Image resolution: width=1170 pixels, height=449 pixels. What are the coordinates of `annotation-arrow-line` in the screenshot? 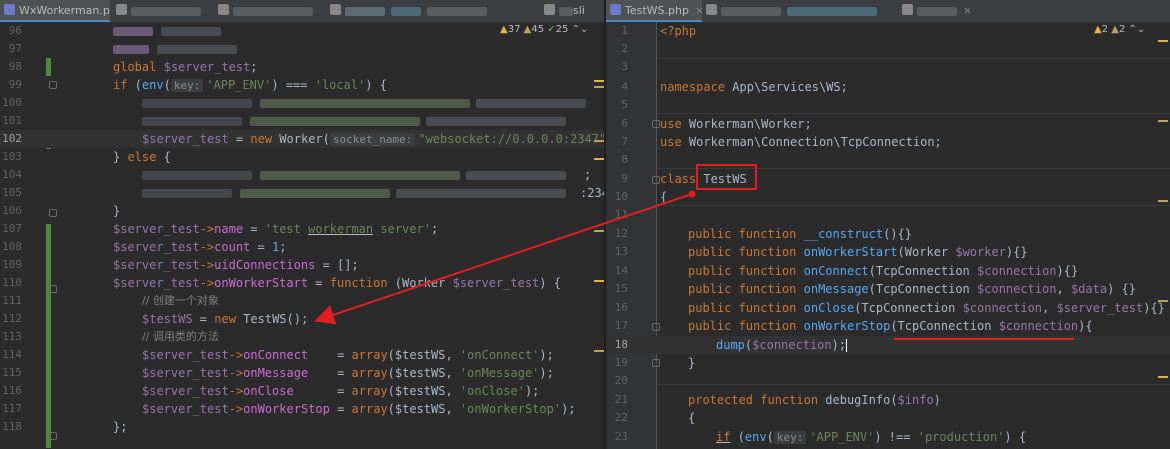 It's located at (503, 259).